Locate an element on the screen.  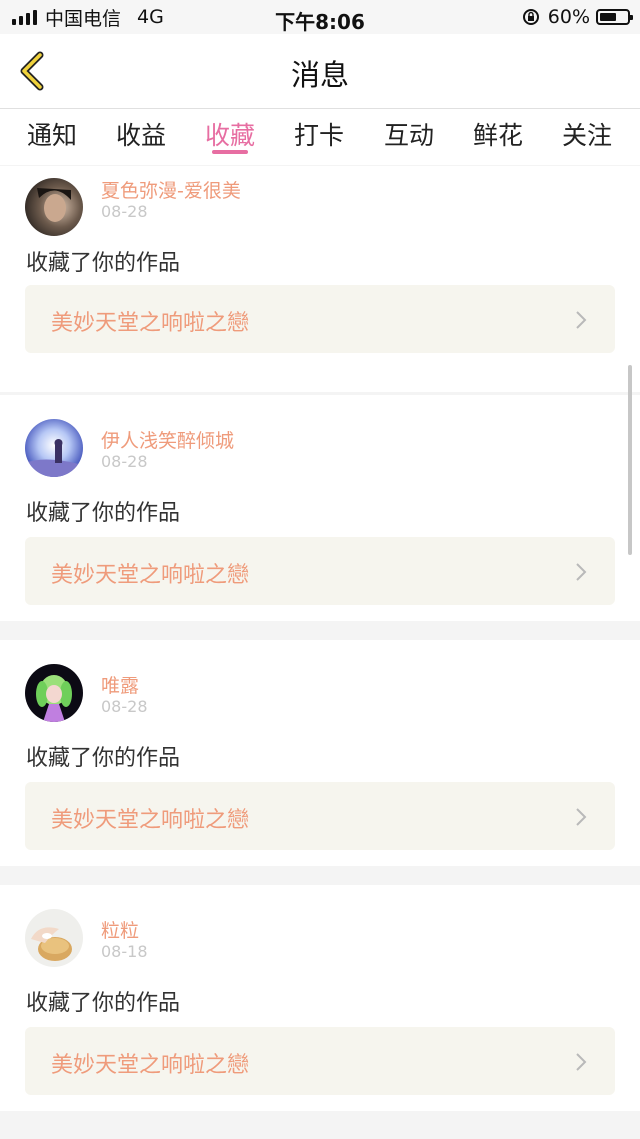
rotation-lock-icon is located at coordinates (530, 17).